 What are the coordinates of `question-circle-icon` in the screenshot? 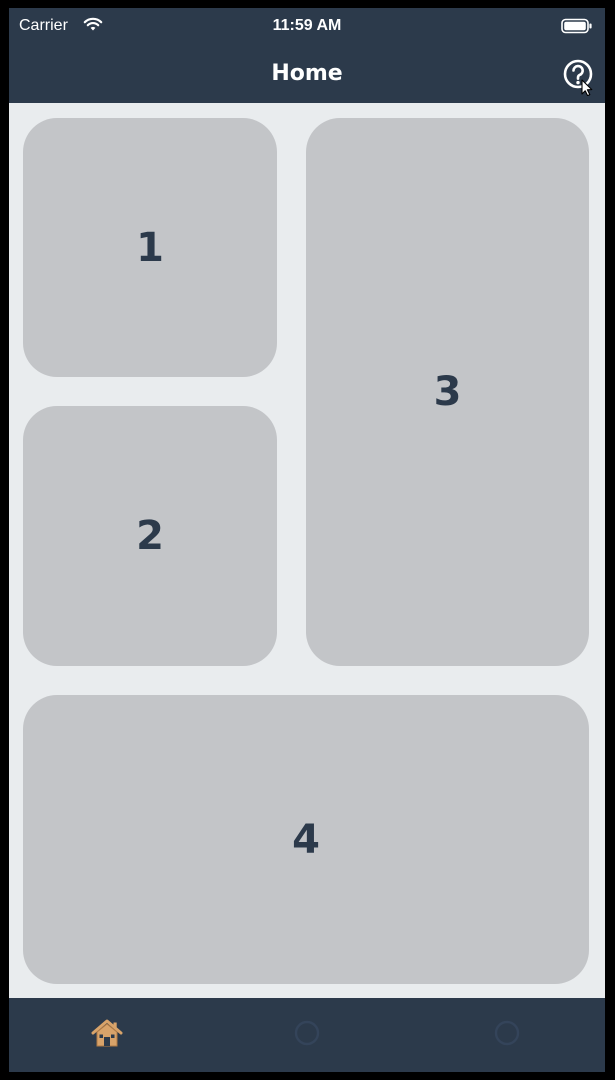 It's located at (578, 78).